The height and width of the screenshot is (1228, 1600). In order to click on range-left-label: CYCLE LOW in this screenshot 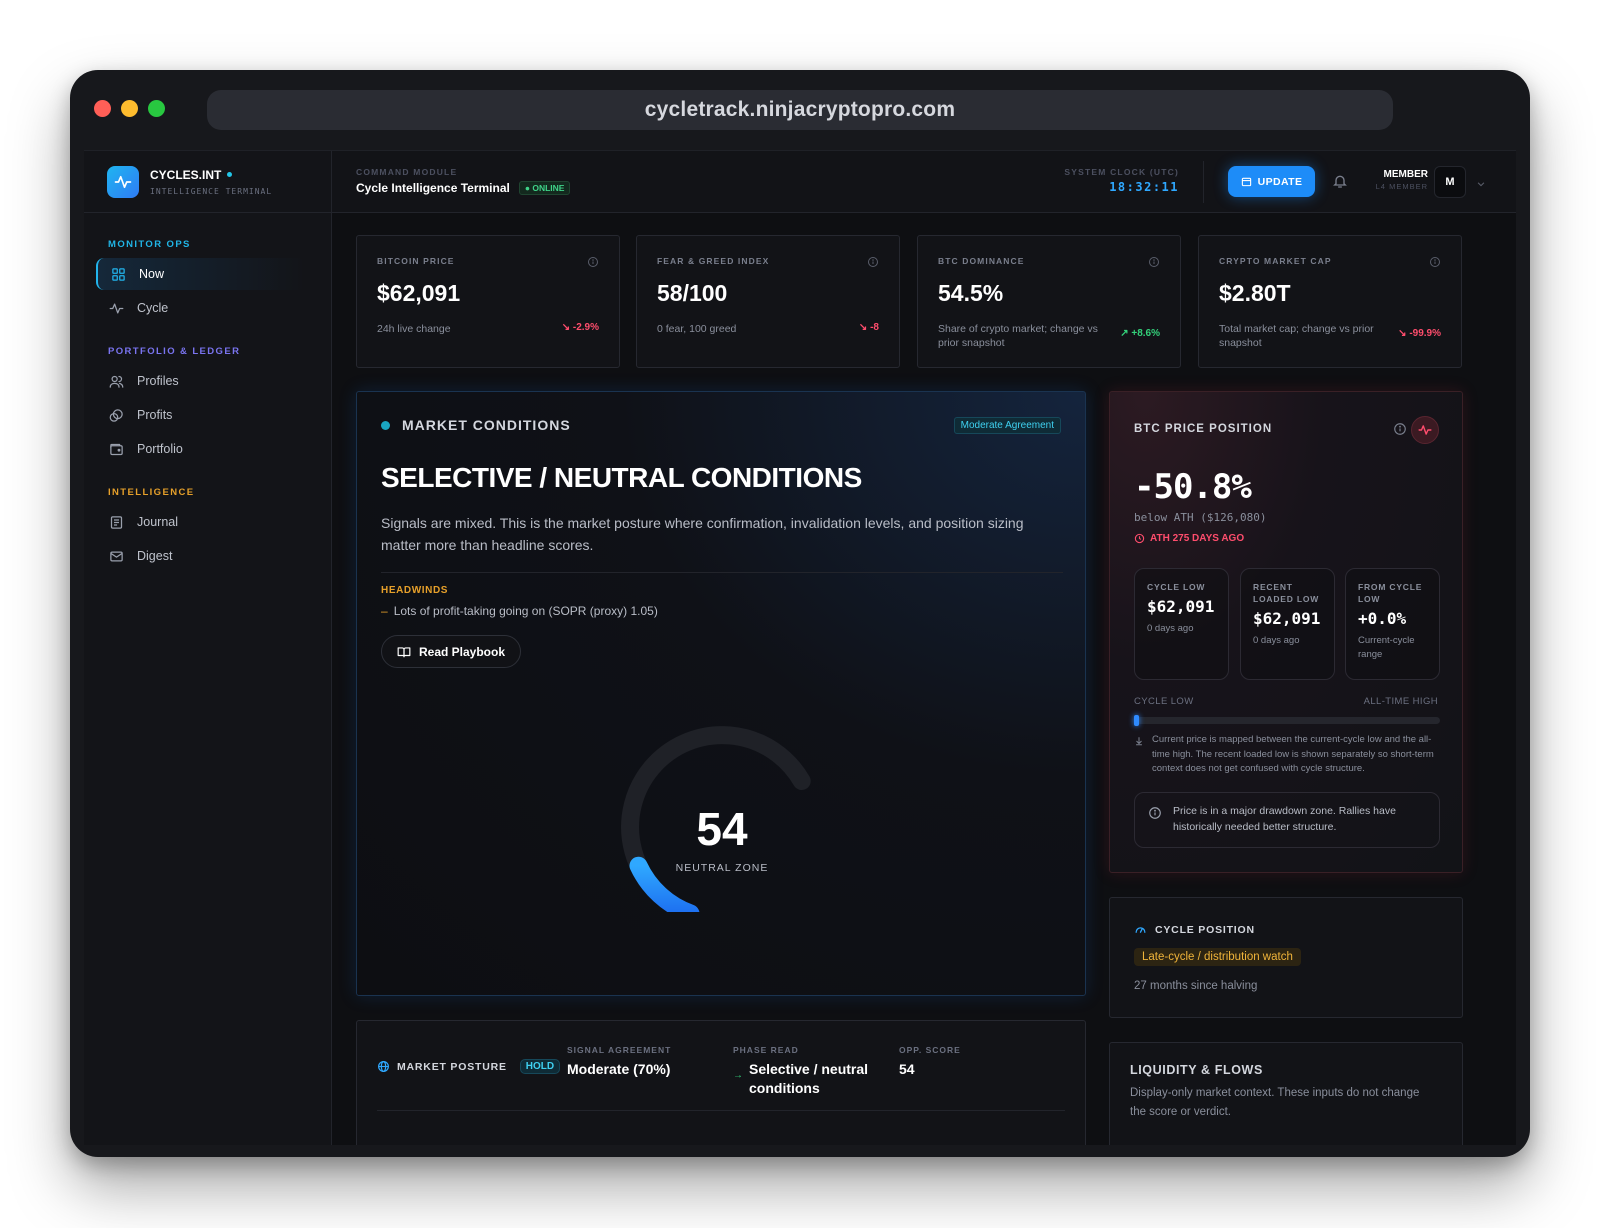, I will do `click(1164, 701)`.